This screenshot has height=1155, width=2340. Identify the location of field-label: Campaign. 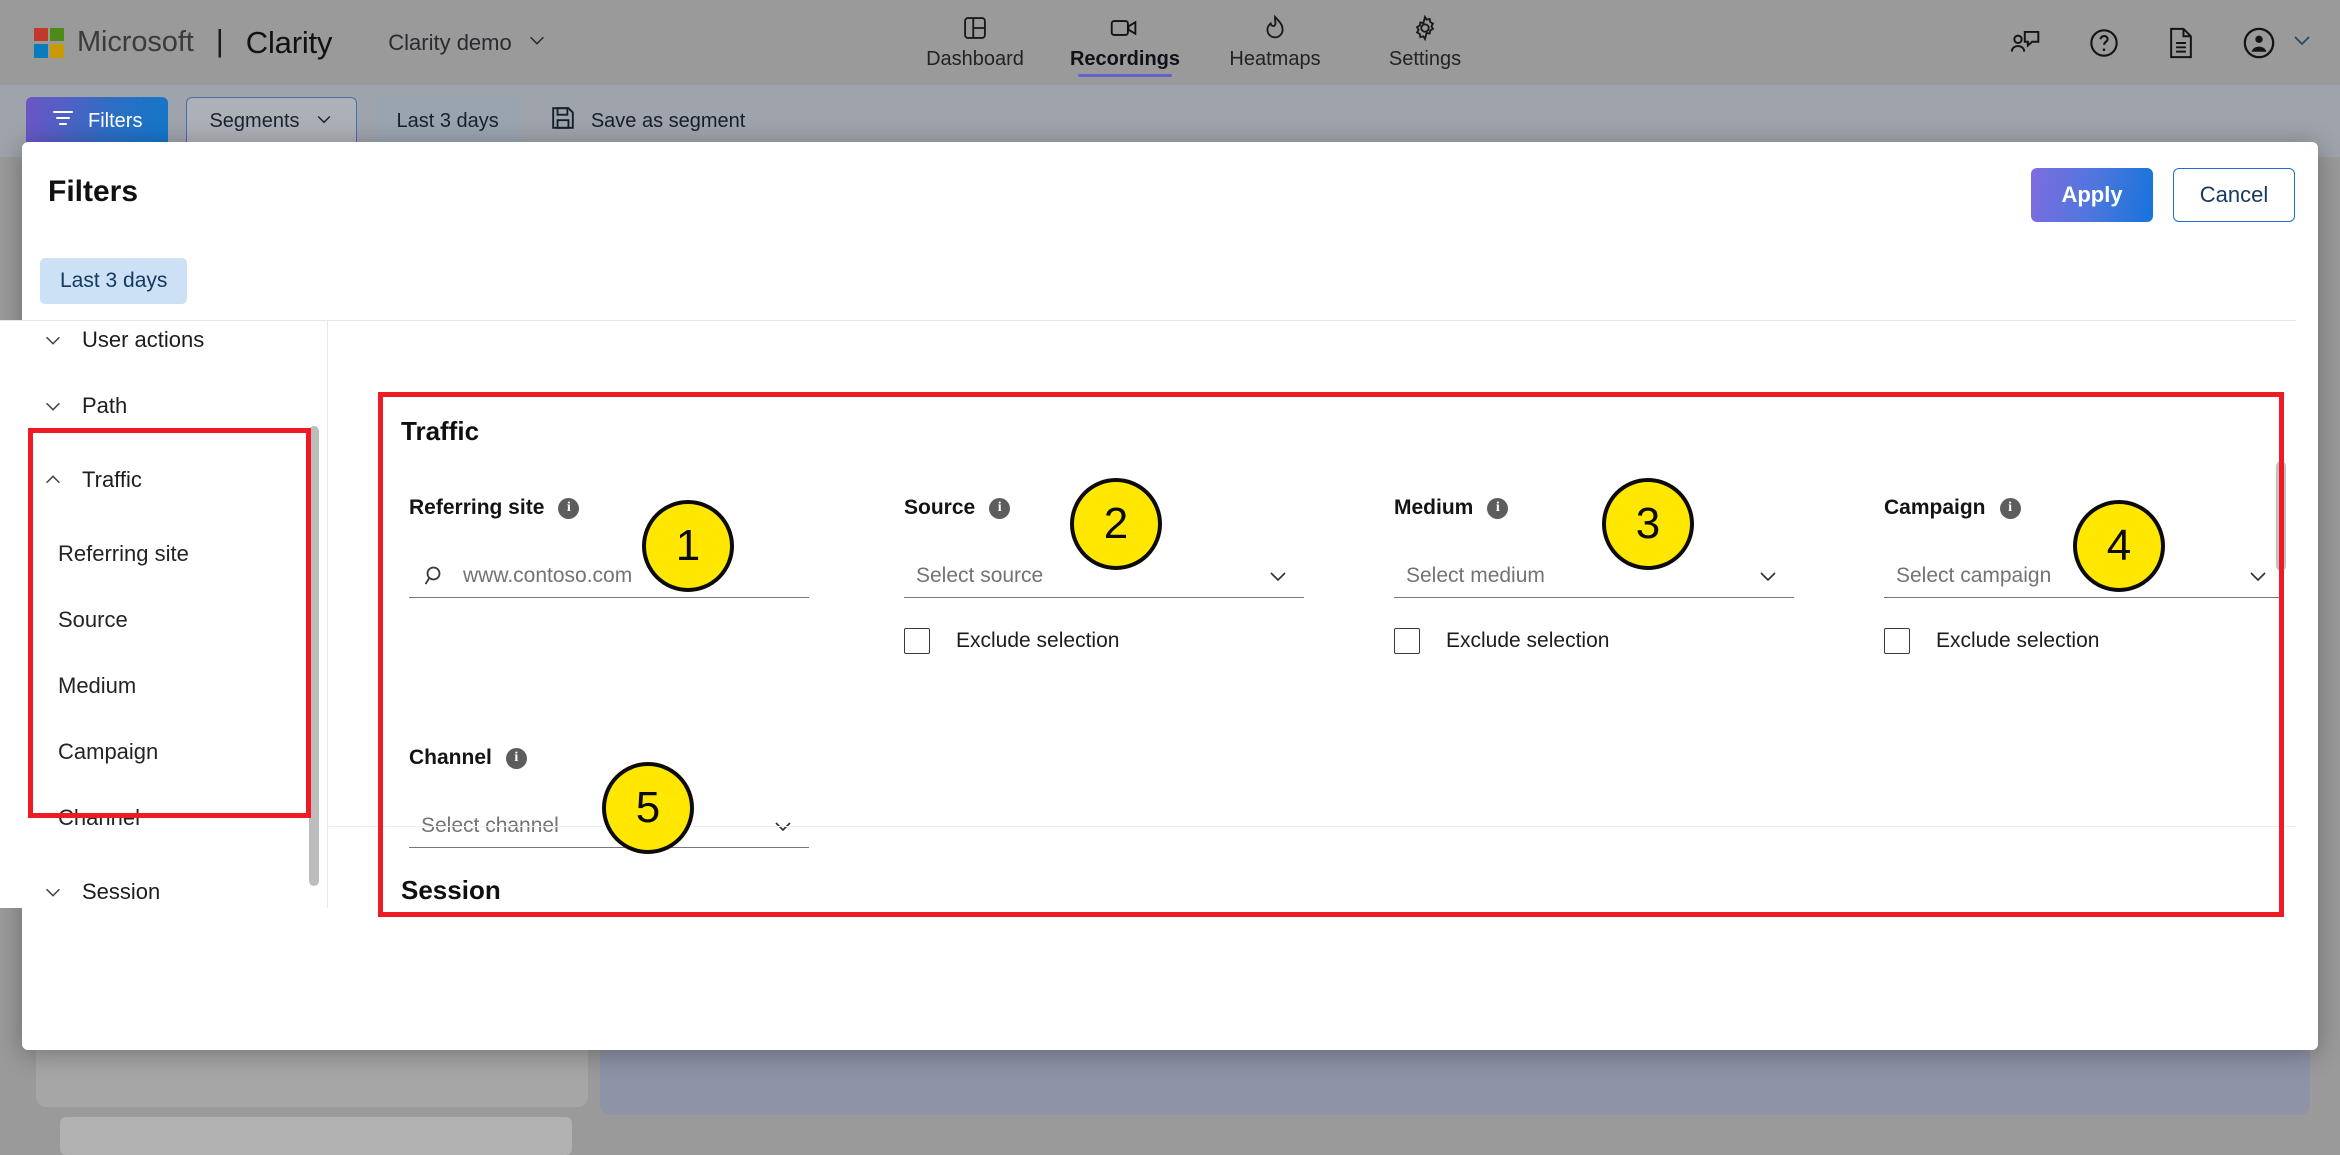
(1935, 508).